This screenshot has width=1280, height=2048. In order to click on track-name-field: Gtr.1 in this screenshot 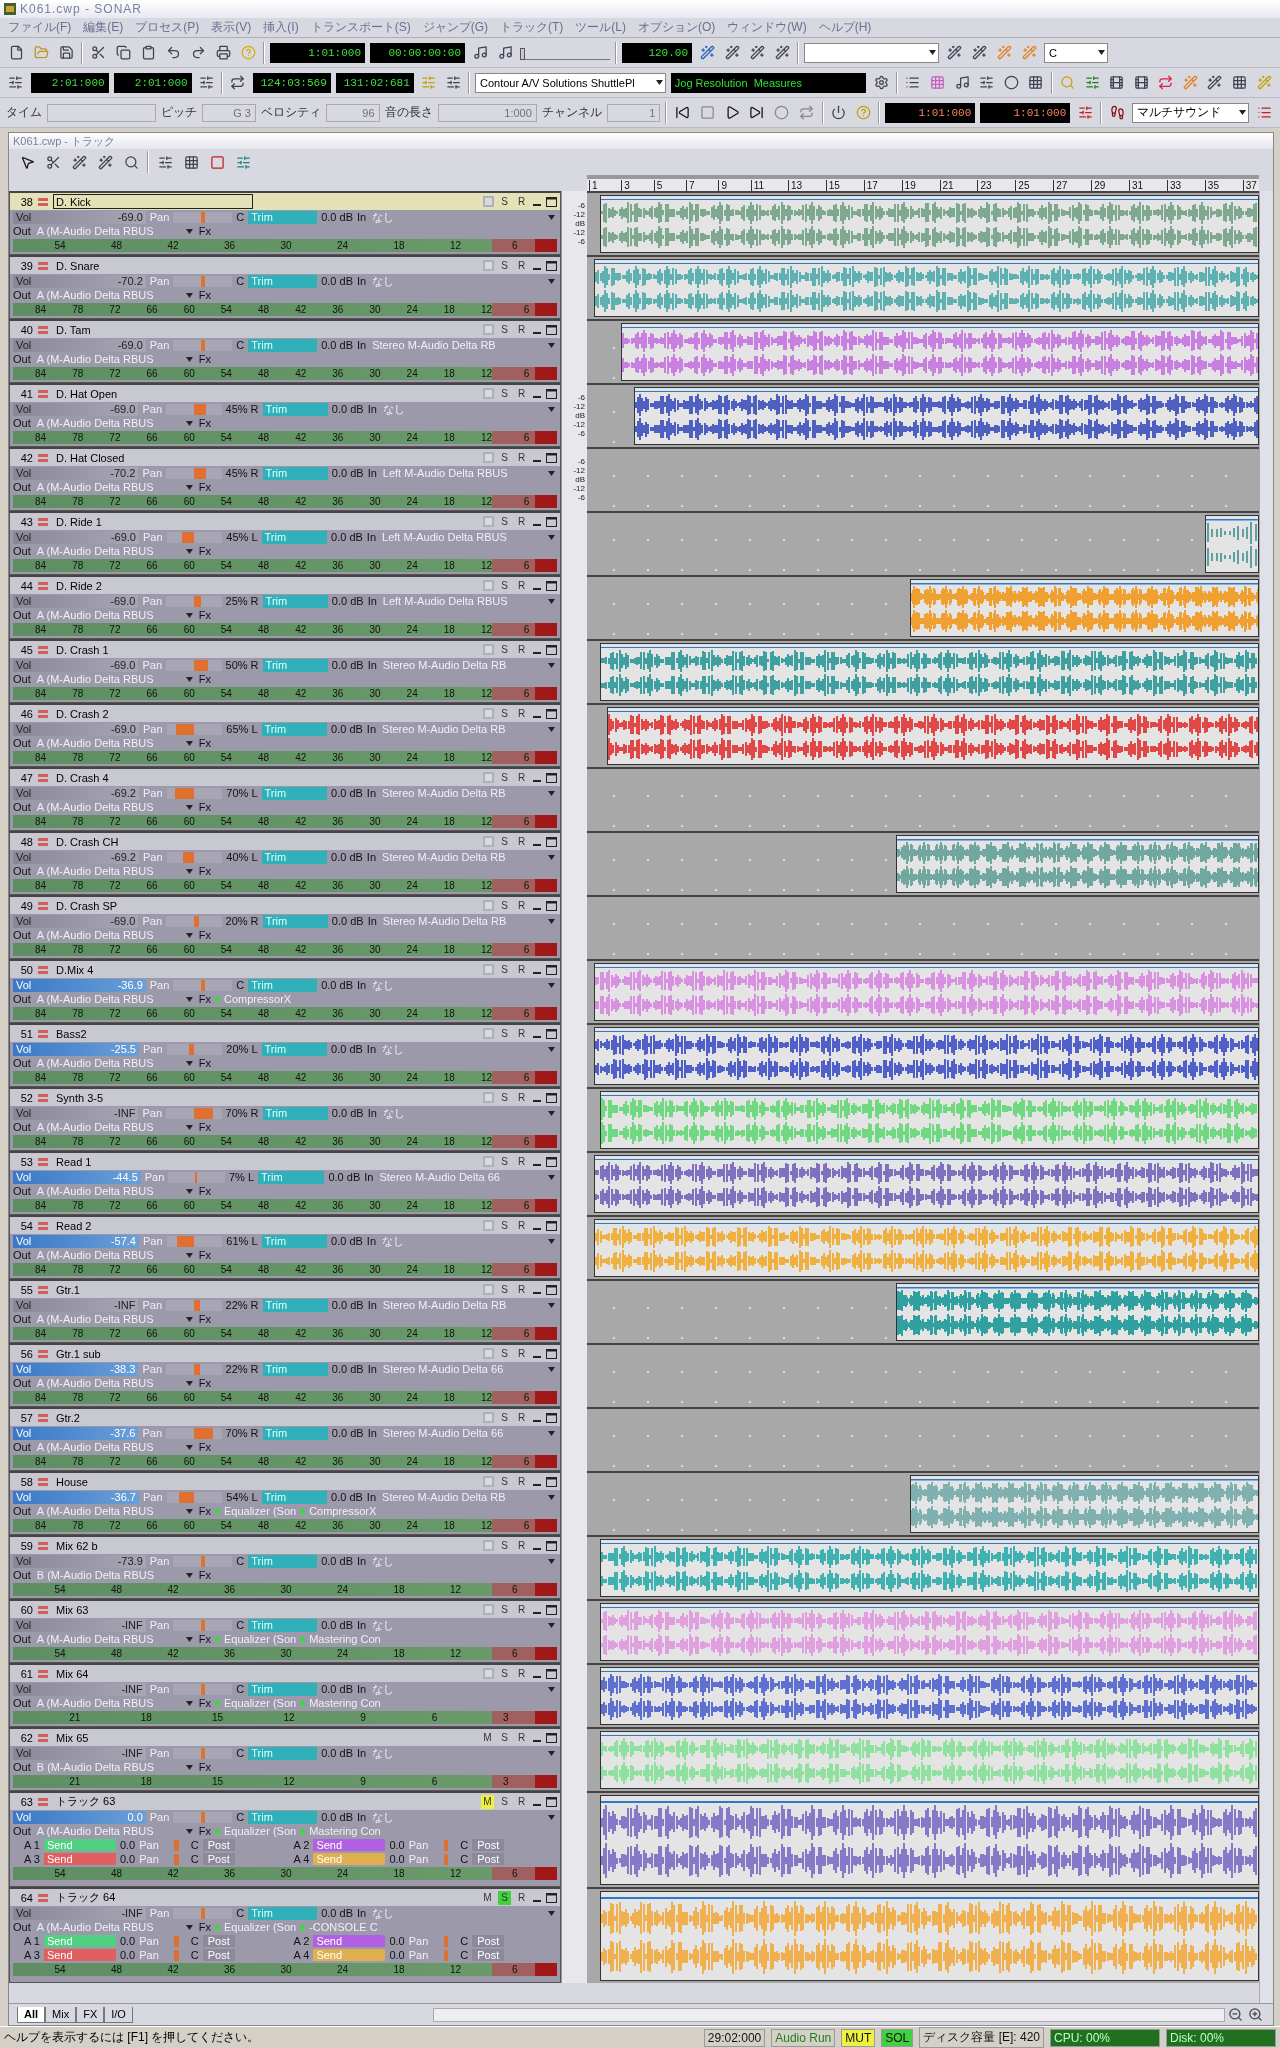, I will do `click(153, 1289)`.